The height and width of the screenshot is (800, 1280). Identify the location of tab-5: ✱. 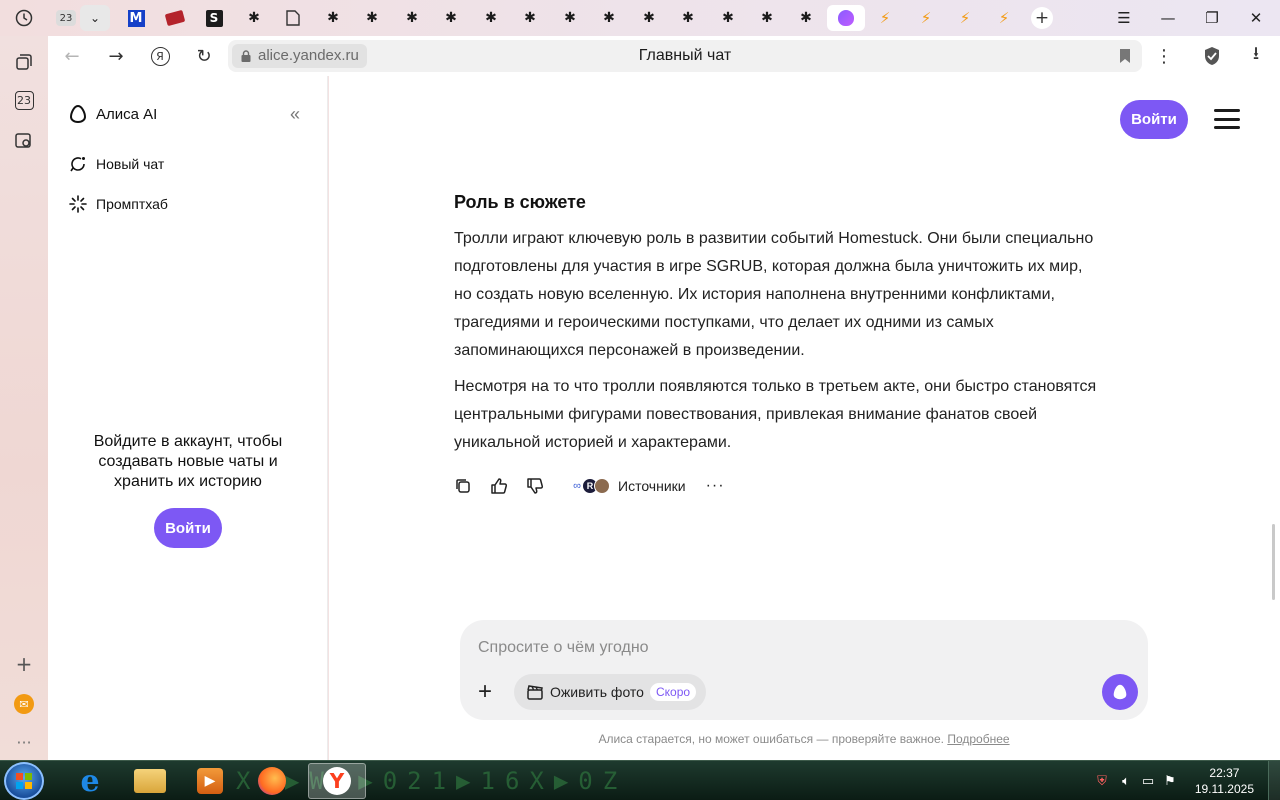
(254, 18).